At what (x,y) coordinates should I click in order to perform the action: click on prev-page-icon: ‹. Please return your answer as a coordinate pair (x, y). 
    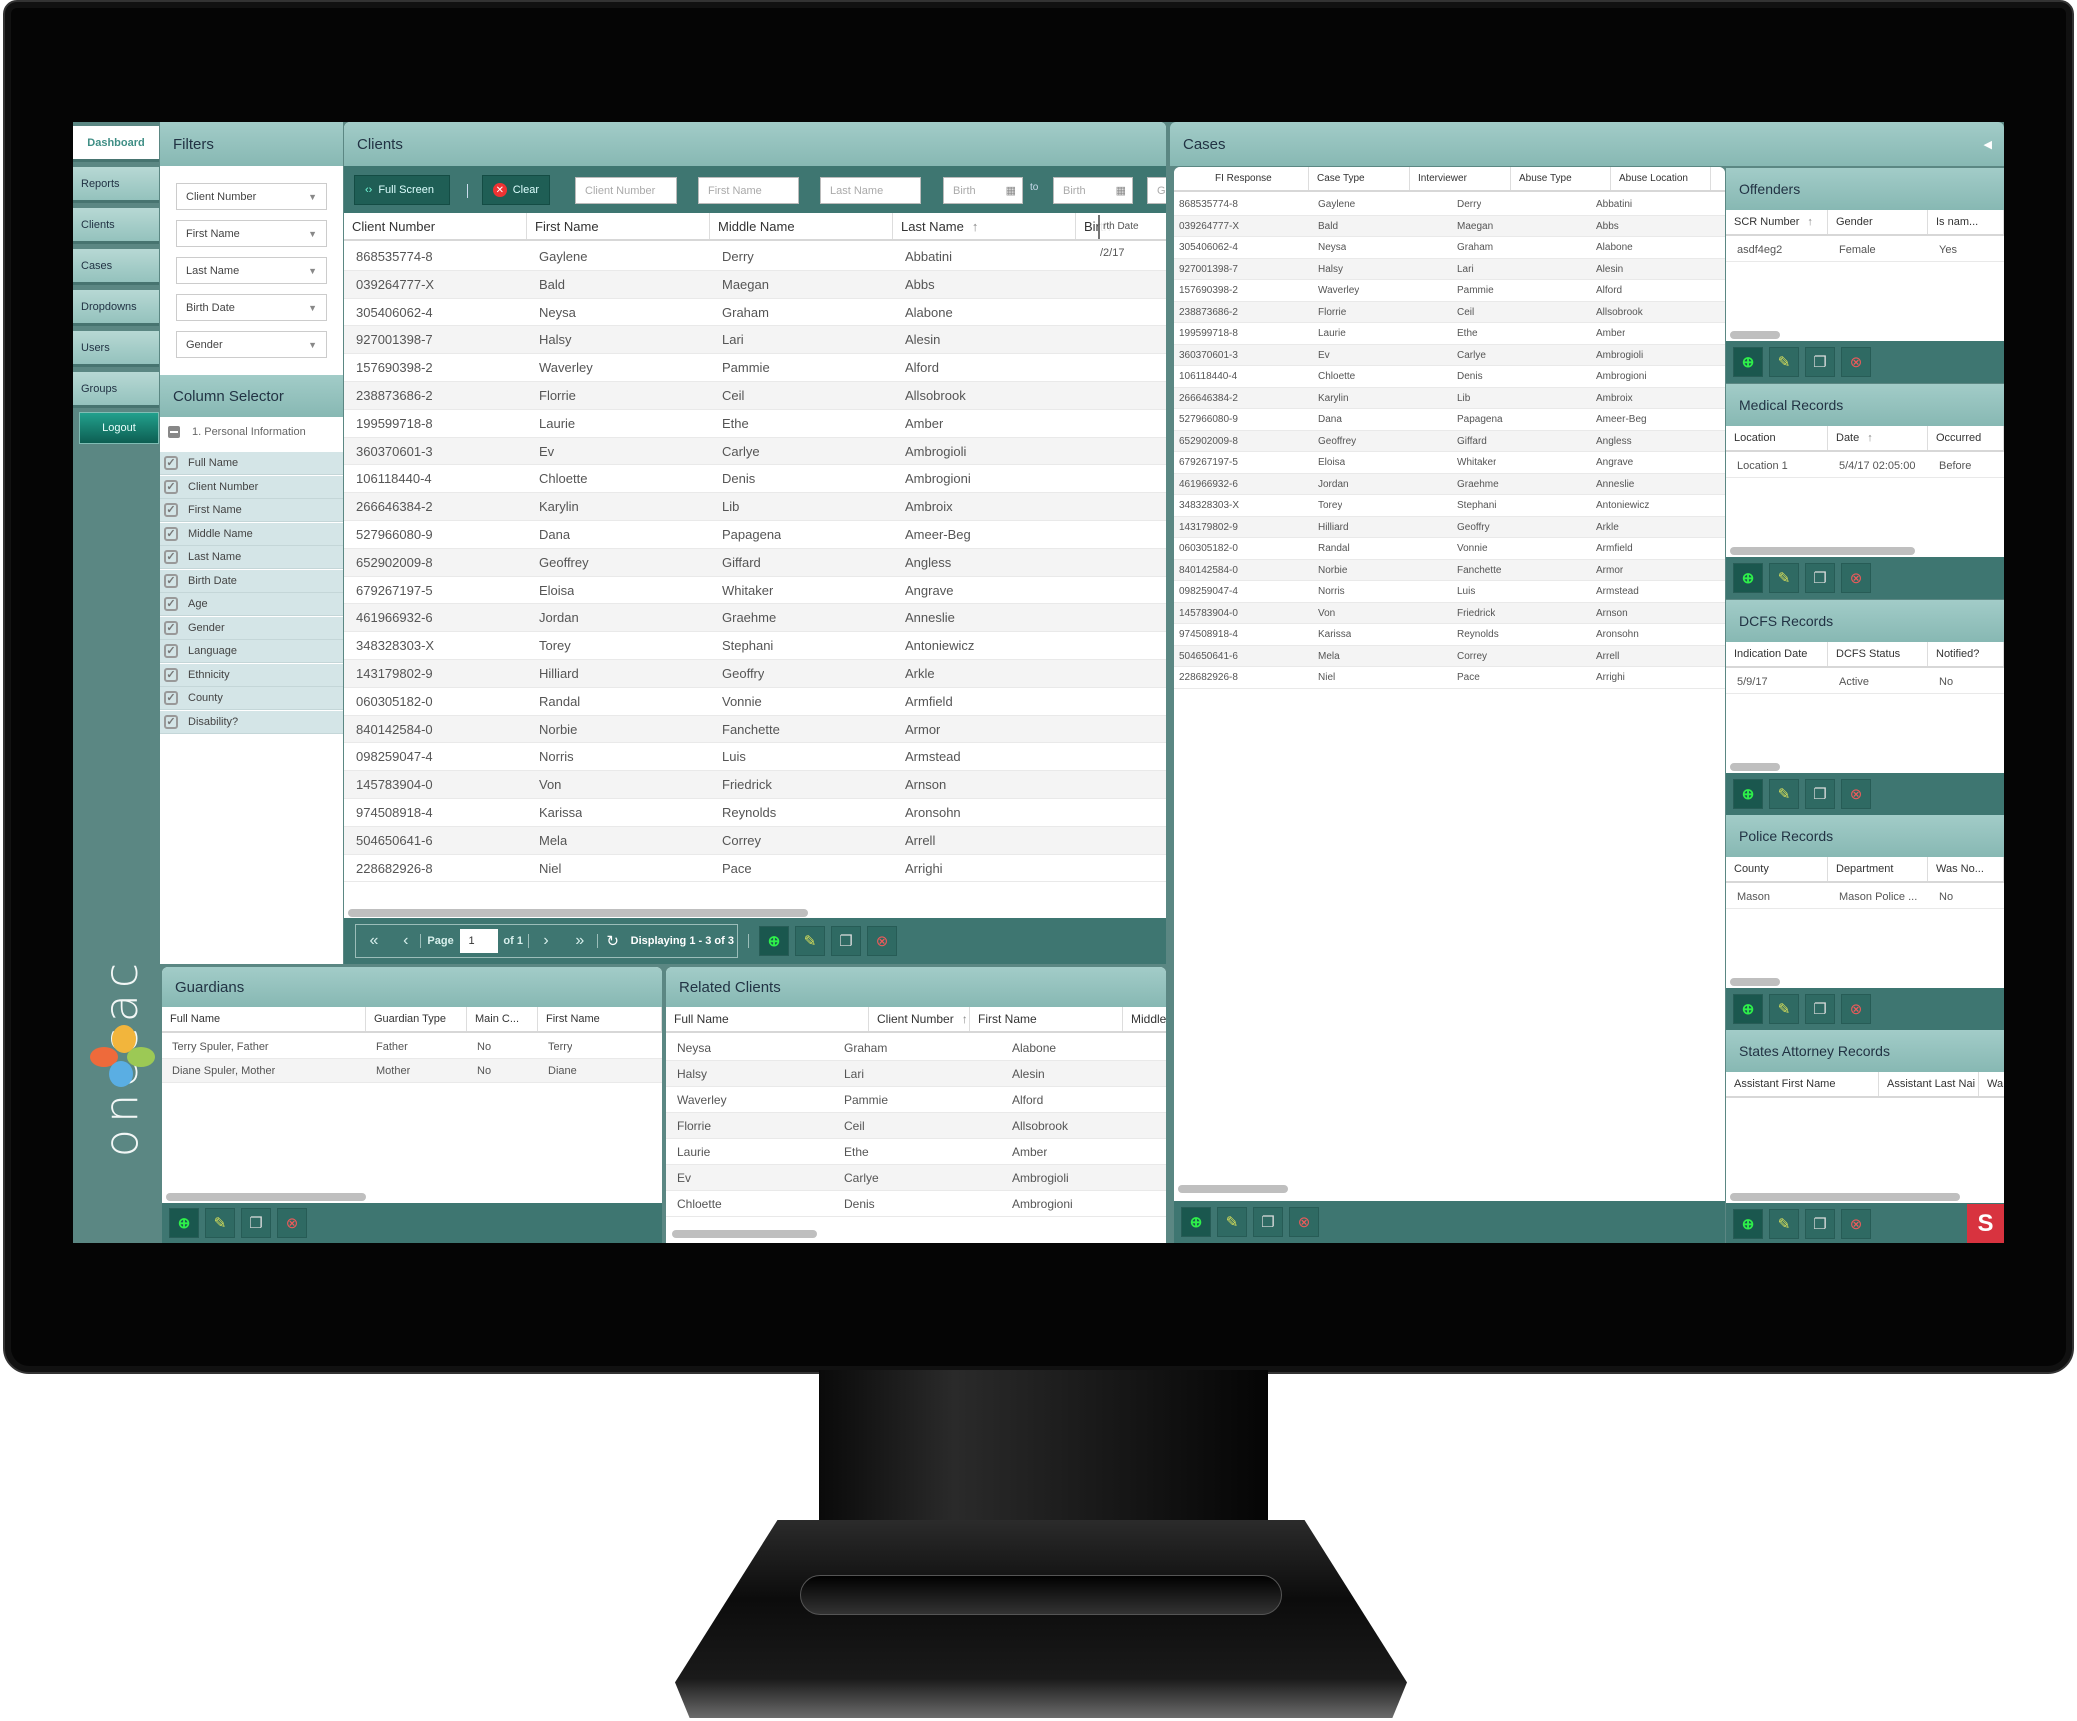
    Looking at the image, I should click on (406, 941).